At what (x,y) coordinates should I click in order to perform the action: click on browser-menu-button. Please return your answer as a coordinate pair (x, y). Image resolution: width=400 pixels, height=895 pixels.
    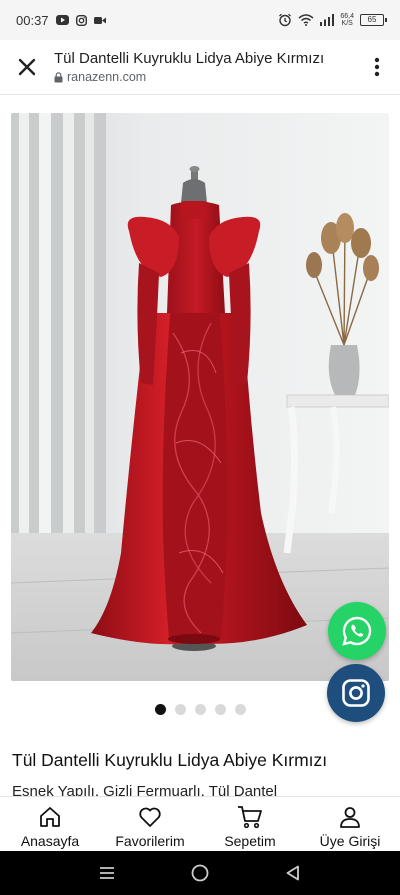
    Looking at the image, I should click on (377, 67).